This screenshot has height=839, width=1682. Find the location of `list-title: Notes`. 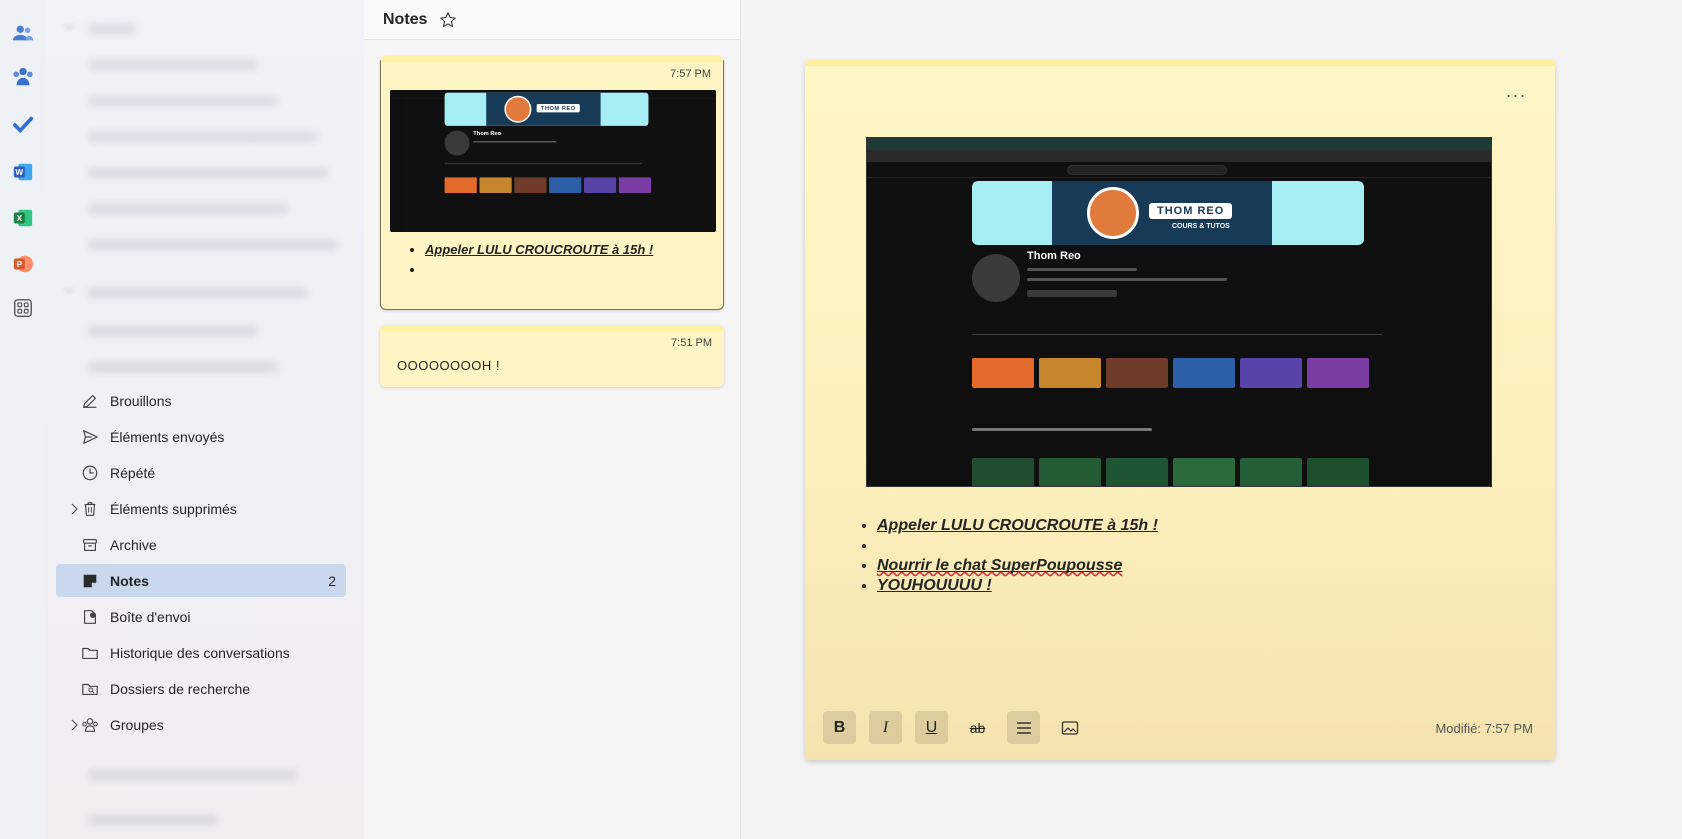

list-title: Notes is located at coordinates (405, 19).